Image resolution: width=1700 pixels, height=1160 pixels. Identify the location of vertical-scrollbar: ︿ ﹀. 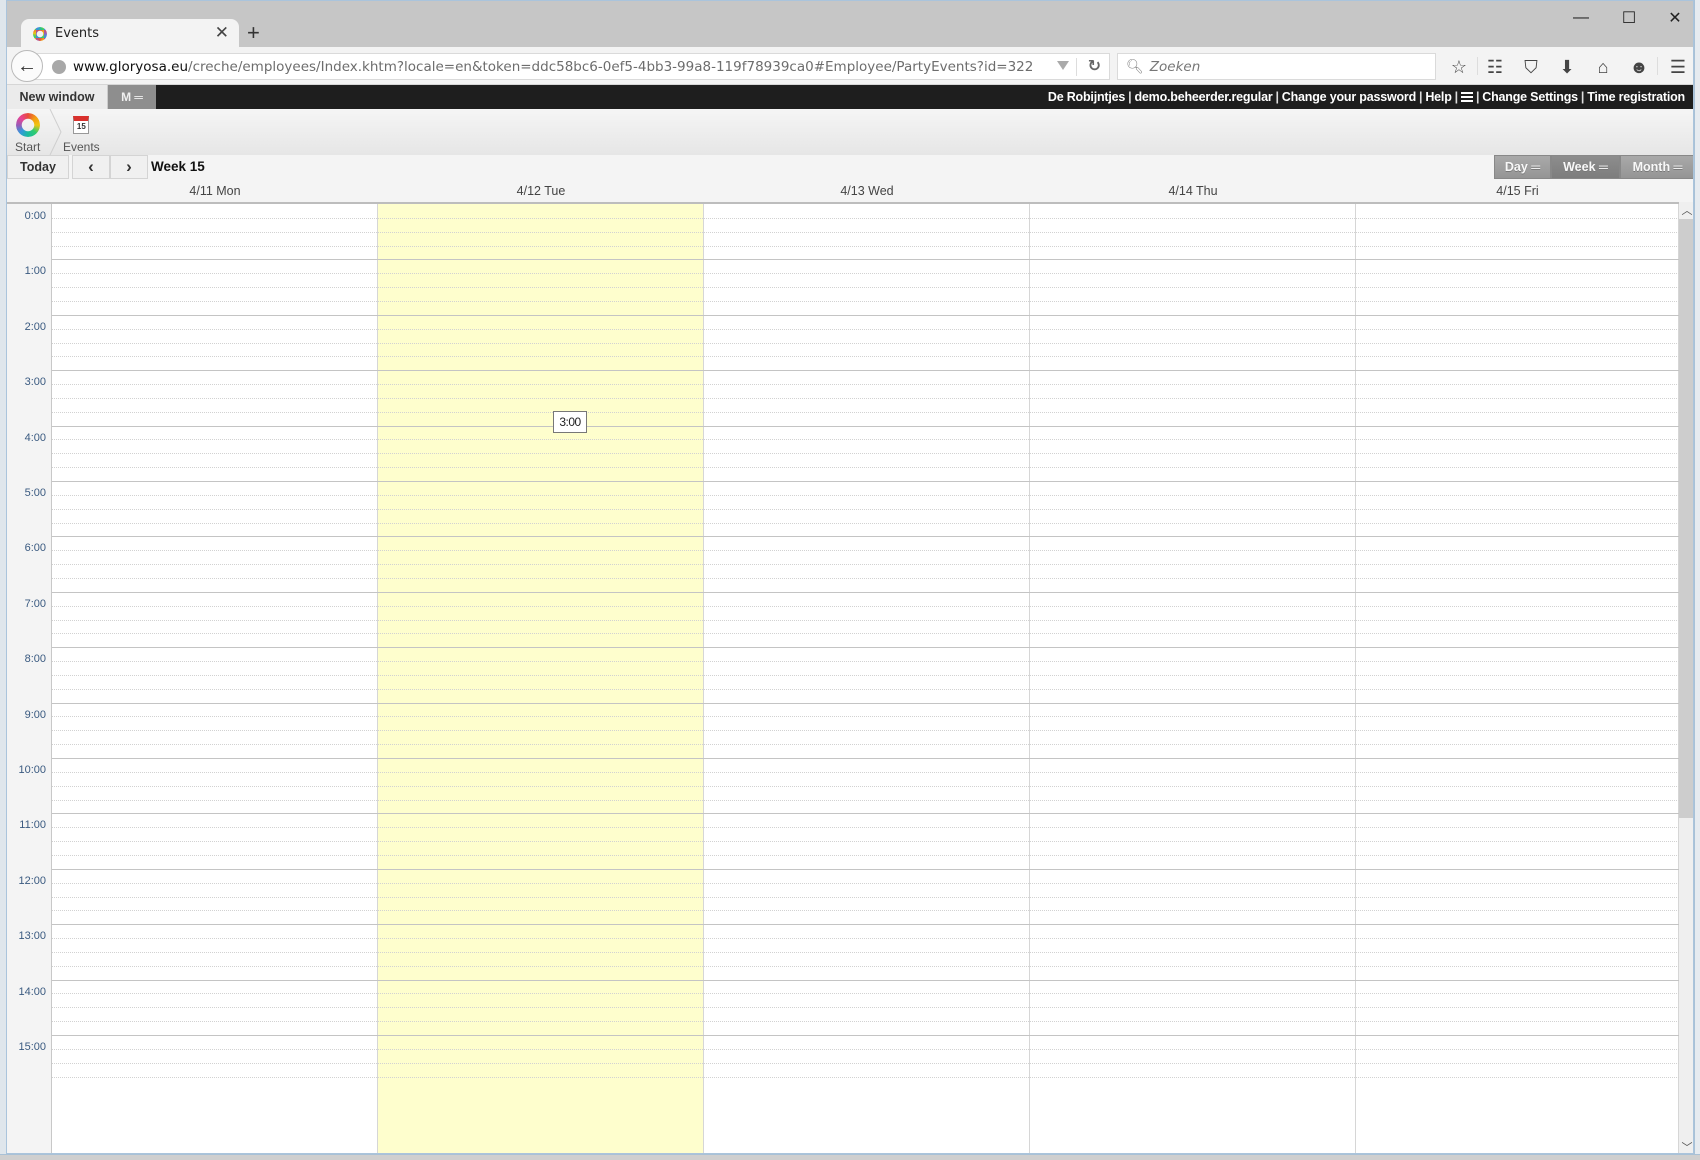
(1686, 677).